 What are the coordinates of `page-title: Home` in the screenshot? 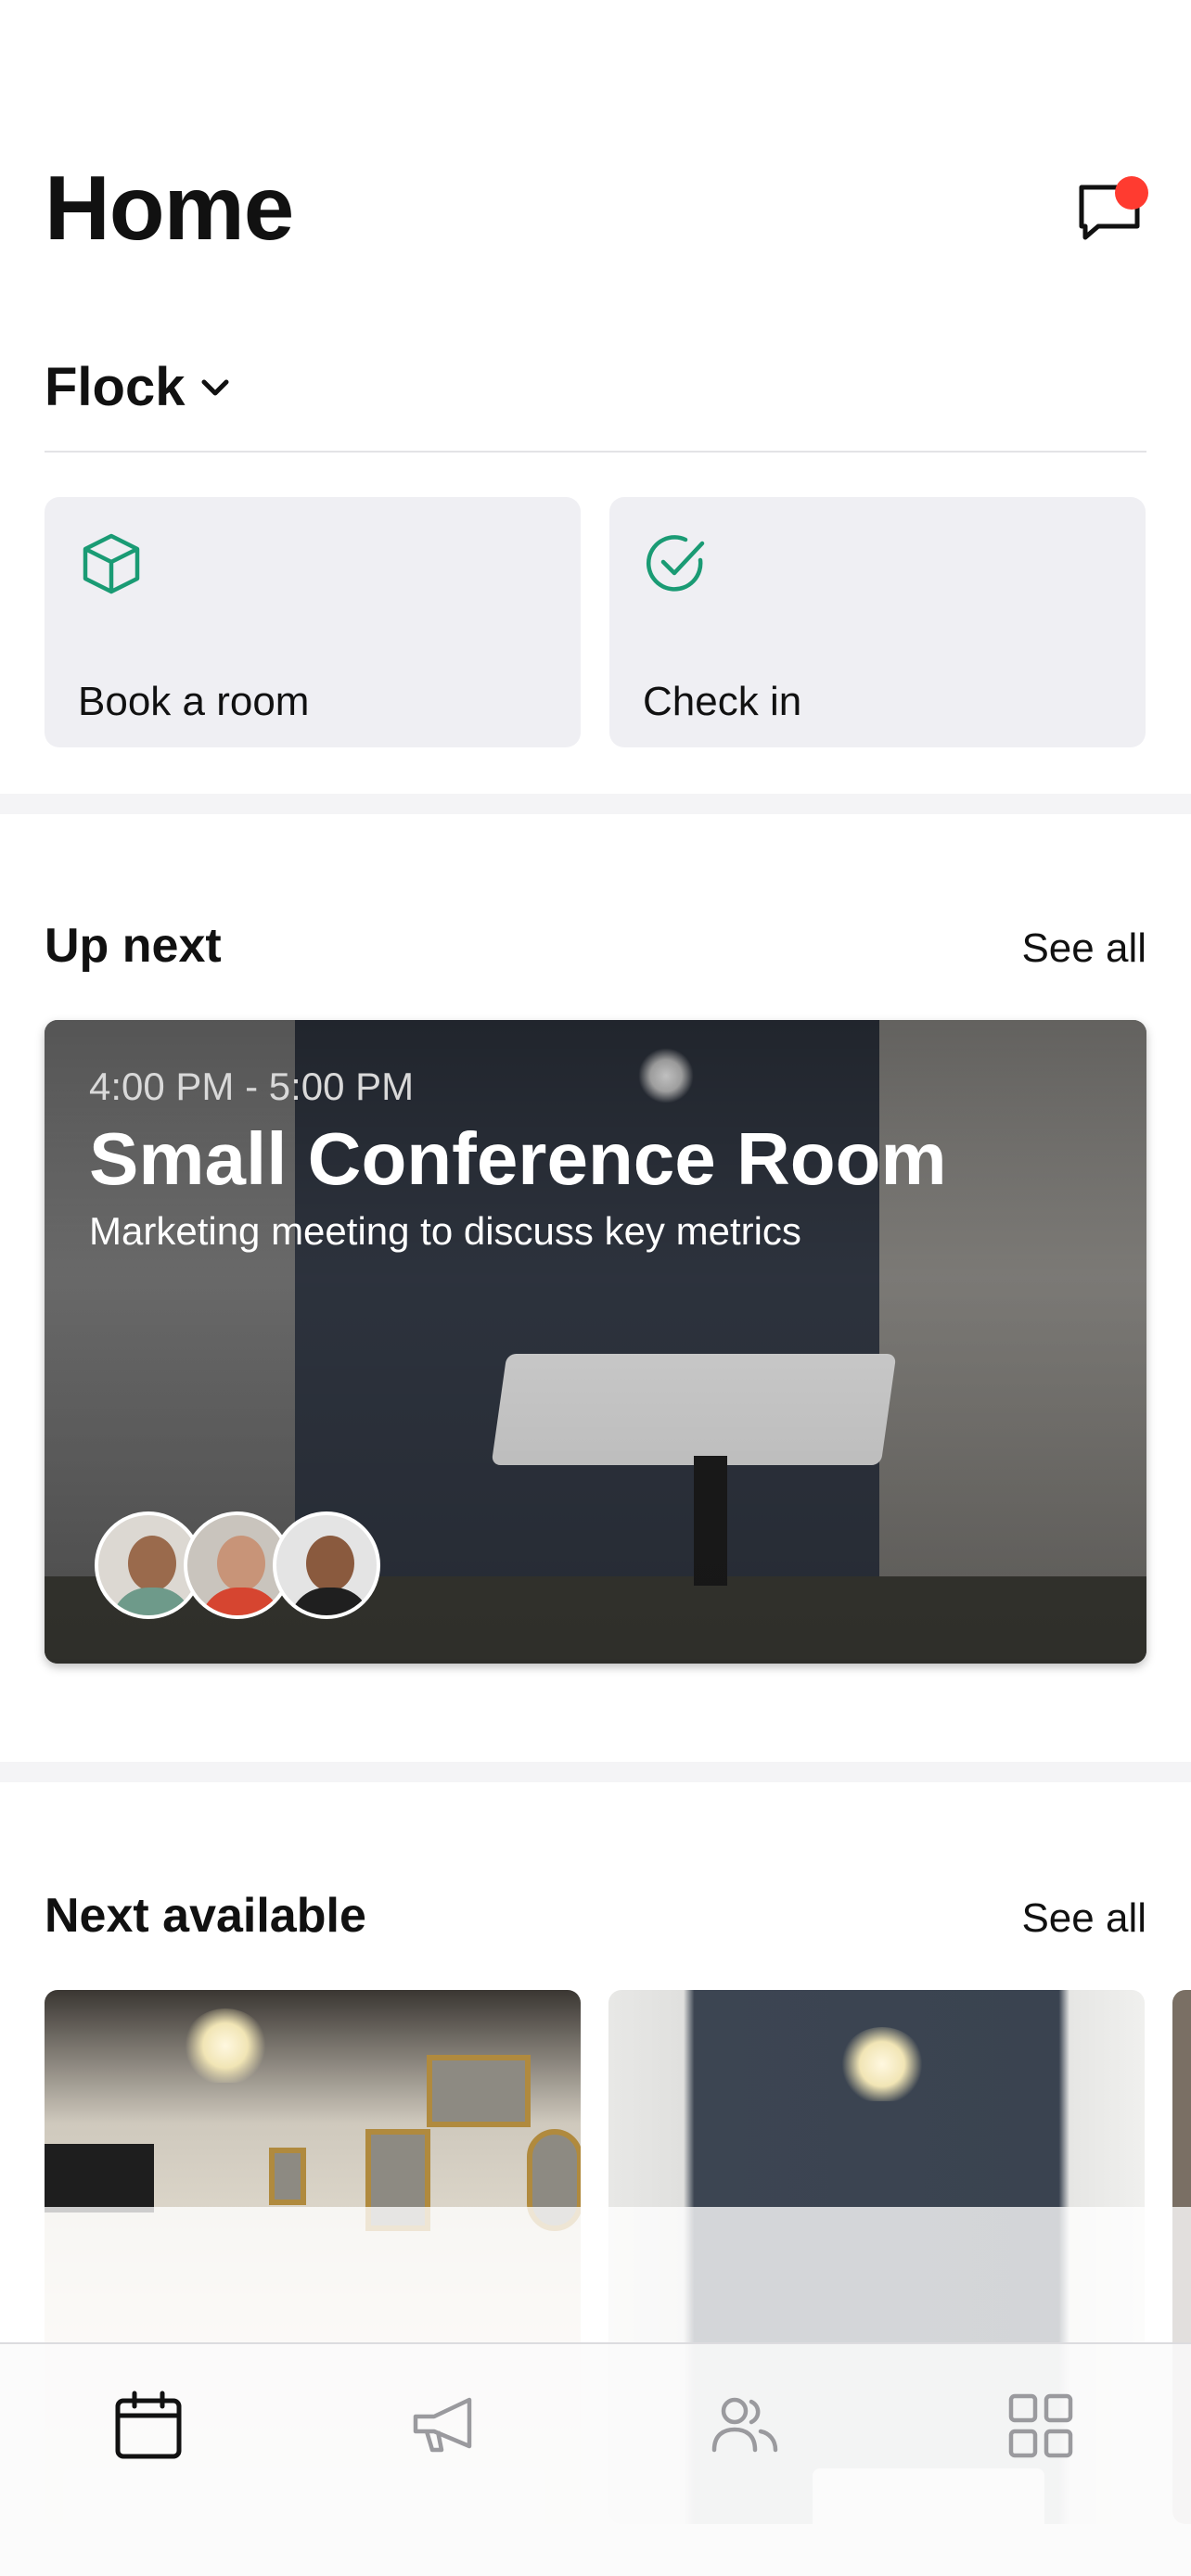 It's located at (169, 208).